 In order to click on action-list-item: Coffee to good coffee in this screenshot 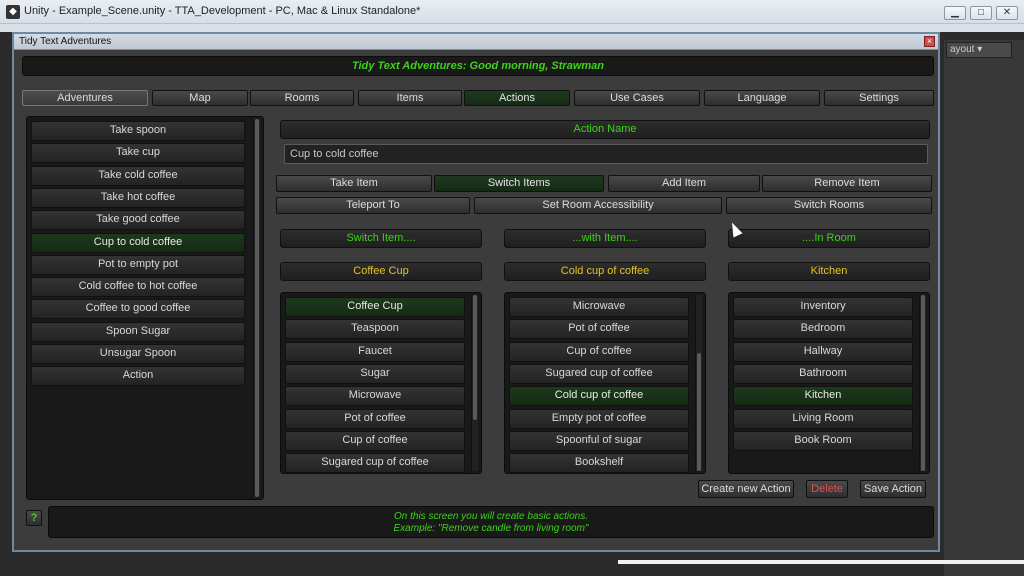, I will do `click(138, 309)`.